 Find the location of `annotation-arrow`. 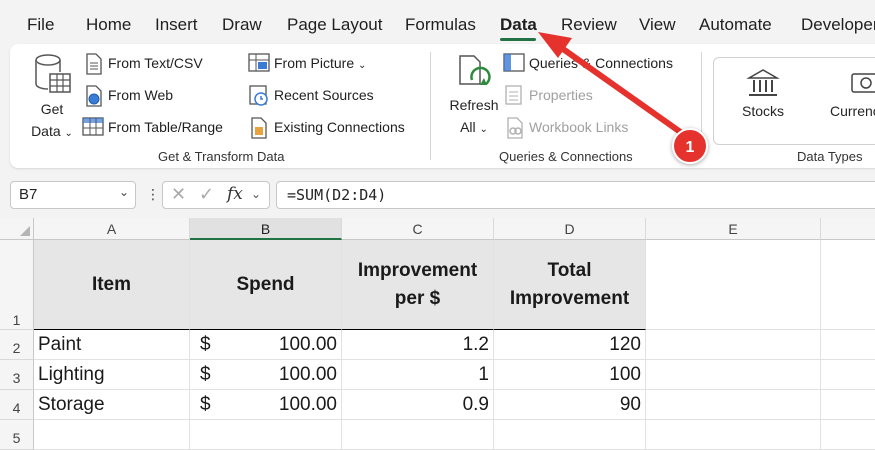

annotation-arrow is located at coordinates (613, 85).